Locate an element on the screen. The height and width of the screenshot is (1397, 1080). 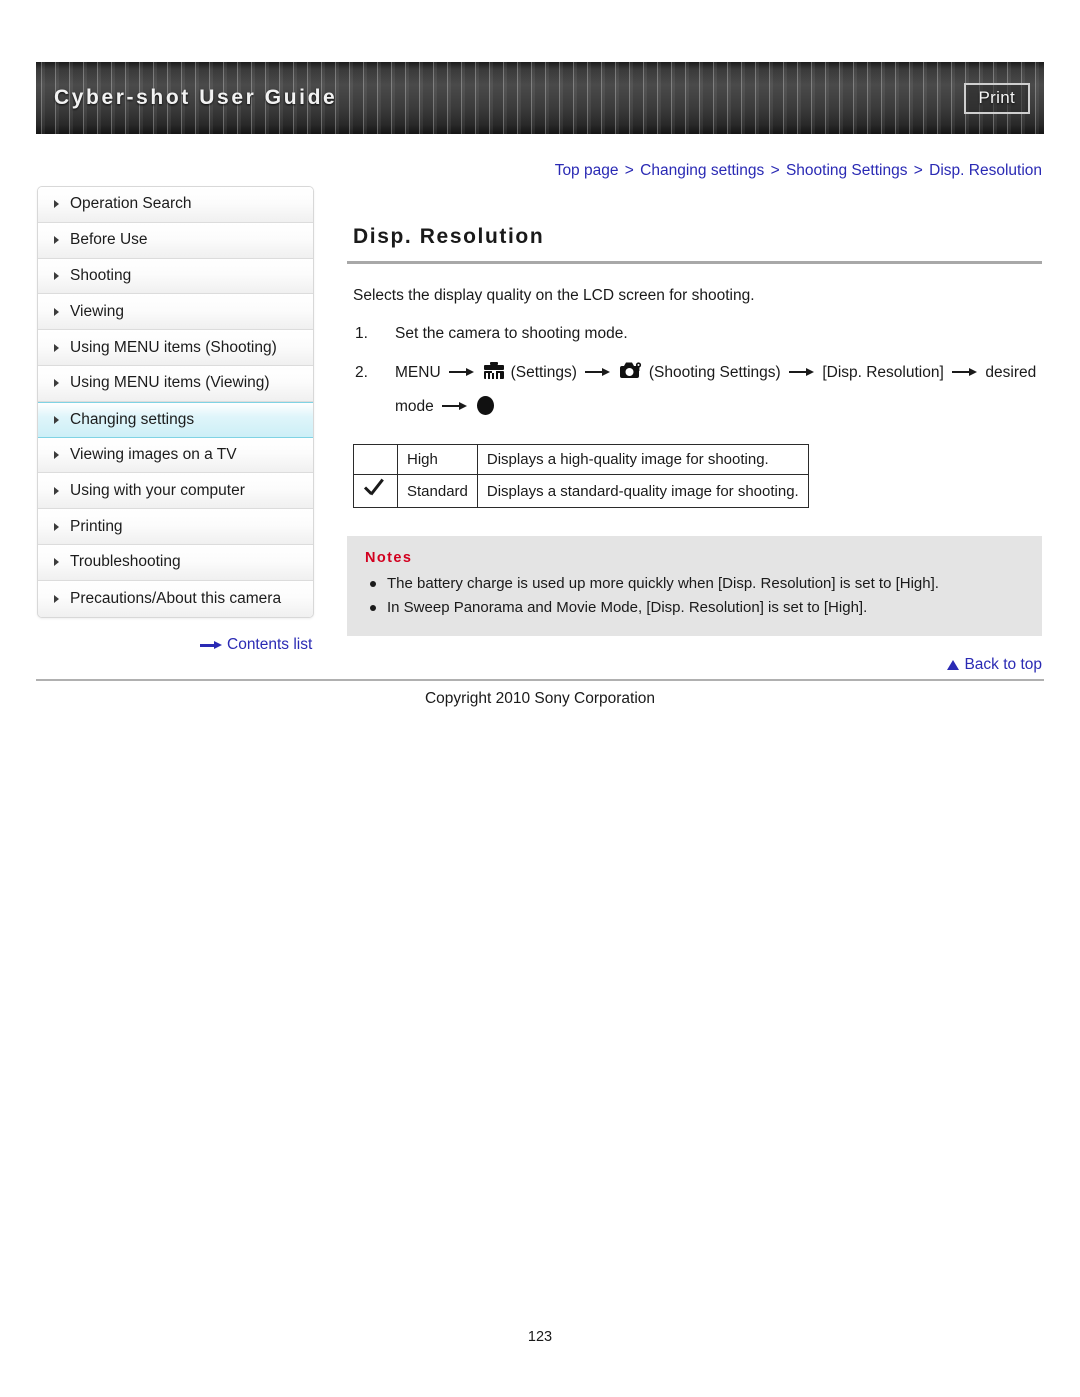
breadcrumb-item-changing-settings: Changing settings is located at coordinates (702, 170).